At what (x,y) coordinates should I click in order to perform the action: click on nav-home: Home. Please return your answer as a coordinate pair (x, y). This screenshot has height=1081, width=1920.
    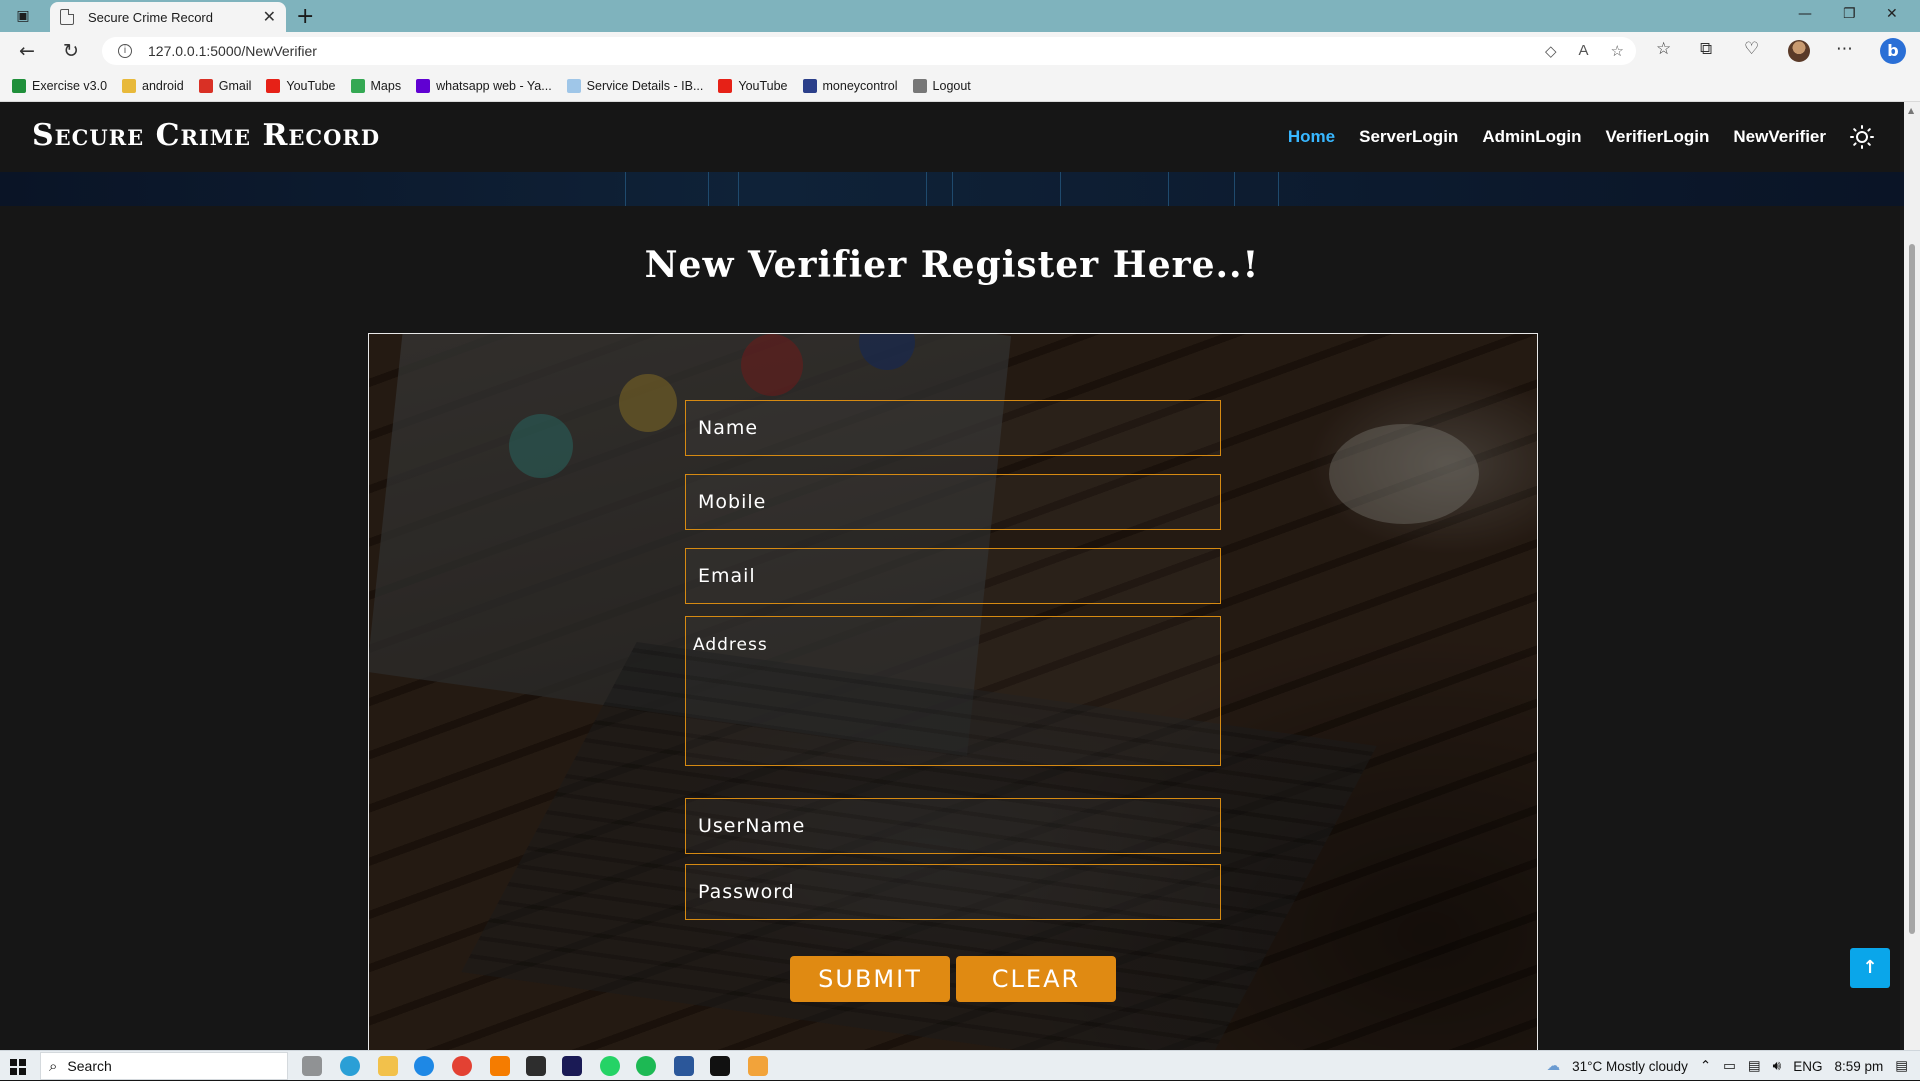
    Looking at the image, I should click on (1311, 137).